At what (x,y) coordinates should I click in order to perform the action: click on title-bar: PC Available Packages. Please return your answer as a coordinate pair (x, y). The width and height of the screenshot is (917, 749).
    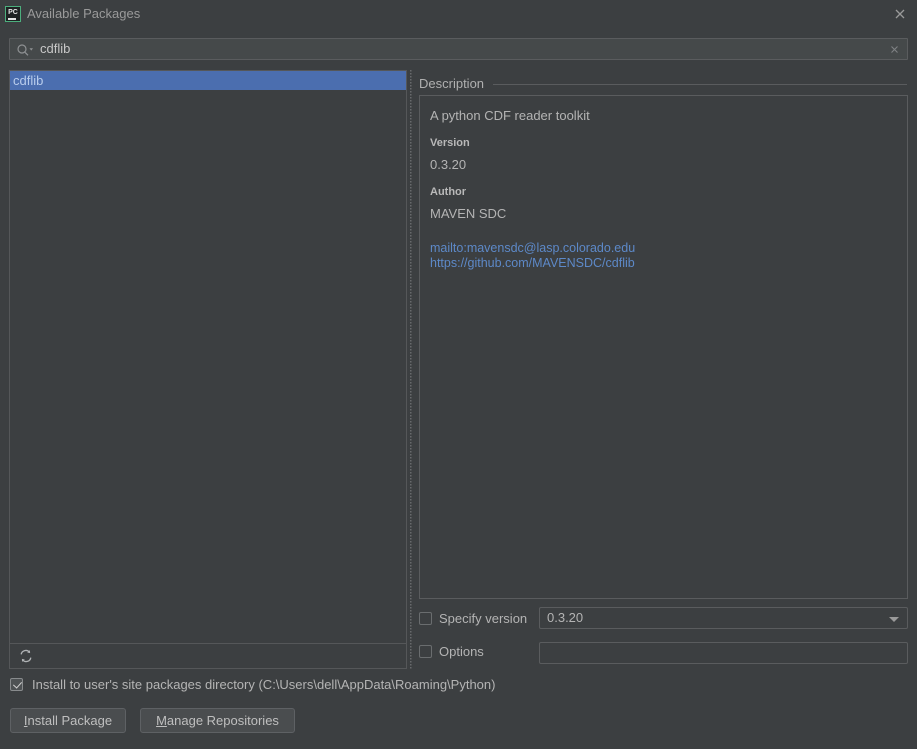
    Looking at the image, I should click on (458, 14).